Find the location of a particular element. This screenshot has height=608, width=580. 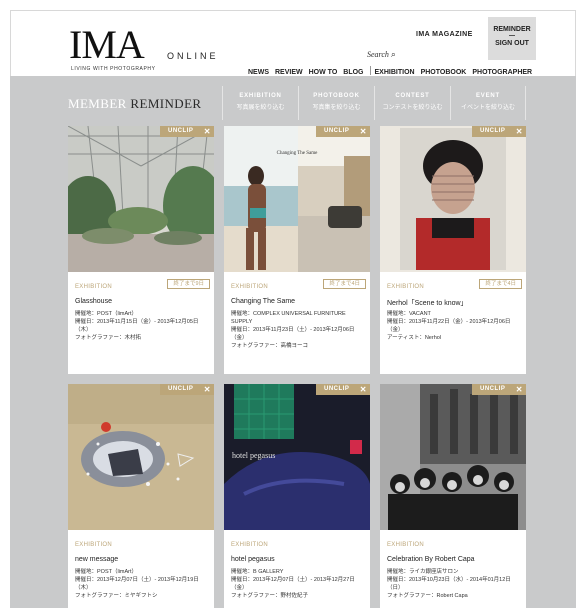

card-title: Celebration By Robert Capa is located at coordinates (454, 559).